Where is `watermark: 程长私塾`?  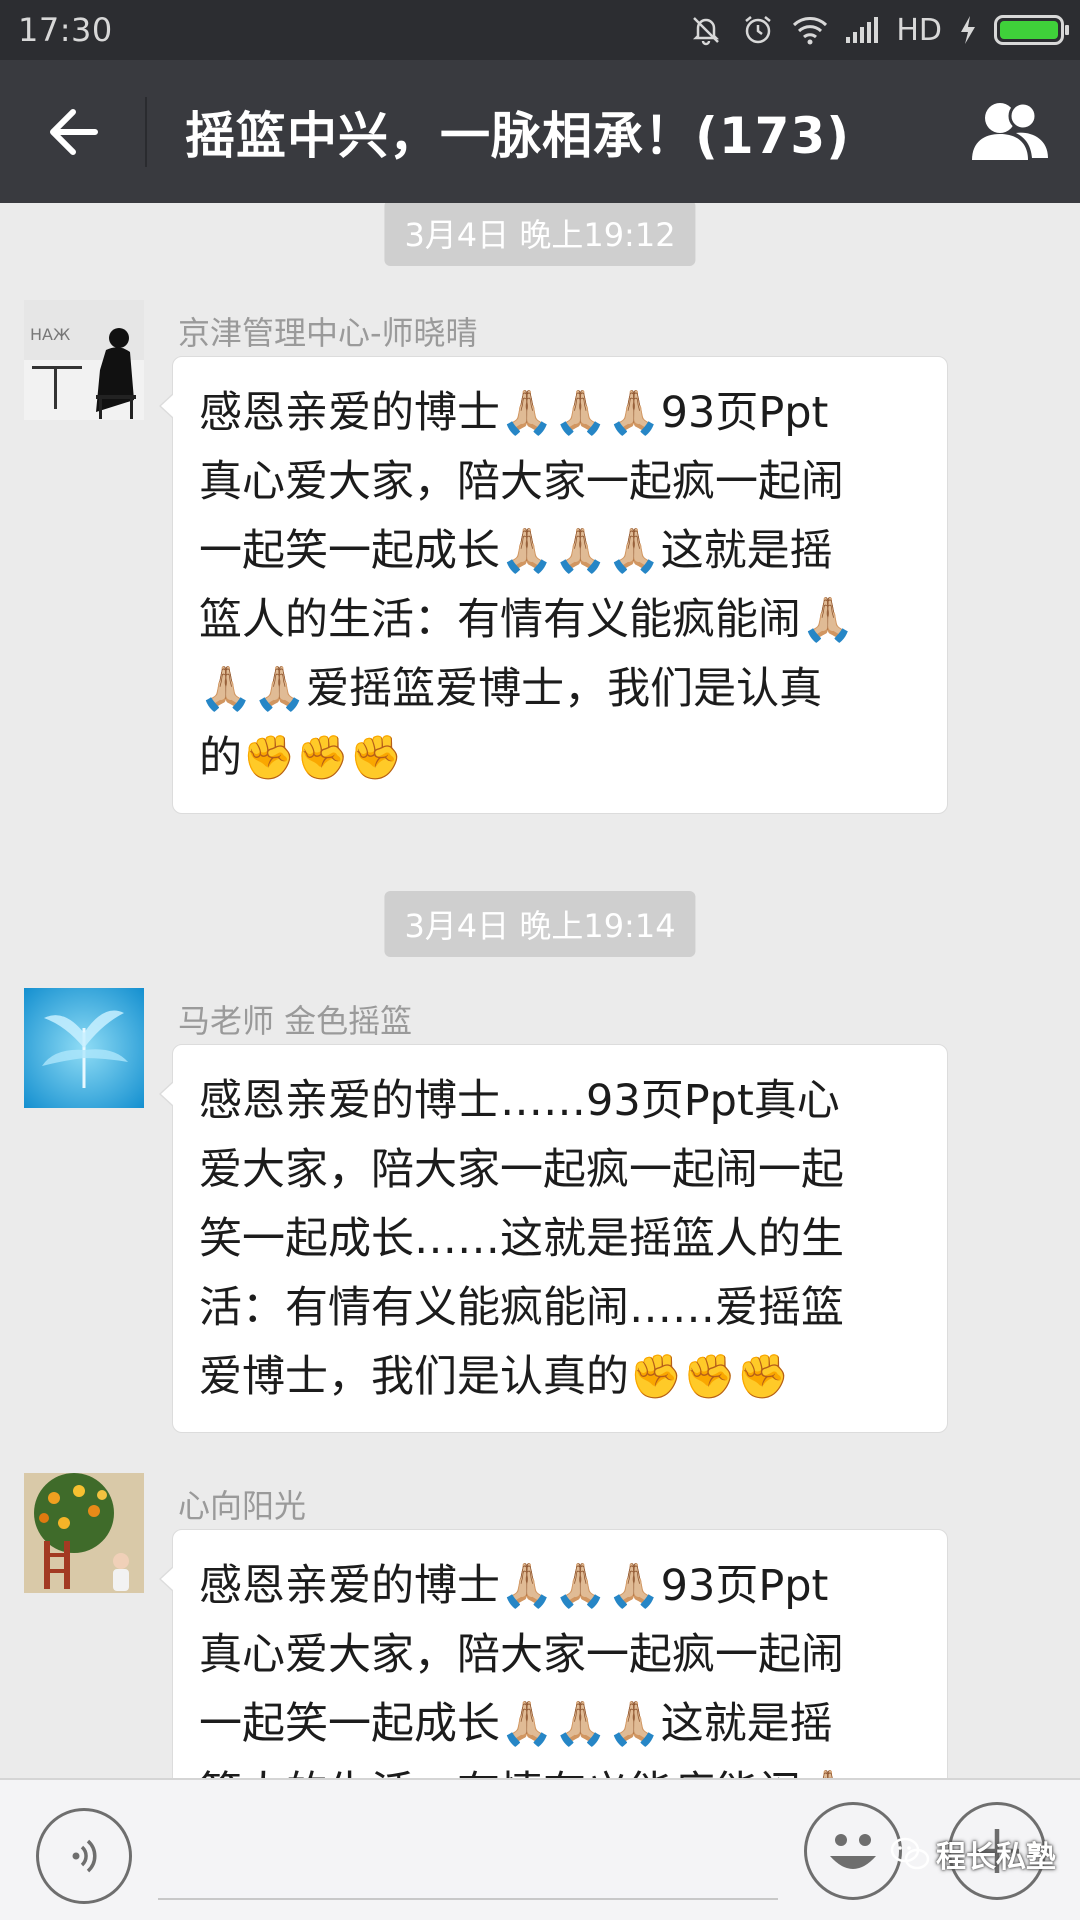
watermark: 程长私塾 is located at coordinates (973, 1854).